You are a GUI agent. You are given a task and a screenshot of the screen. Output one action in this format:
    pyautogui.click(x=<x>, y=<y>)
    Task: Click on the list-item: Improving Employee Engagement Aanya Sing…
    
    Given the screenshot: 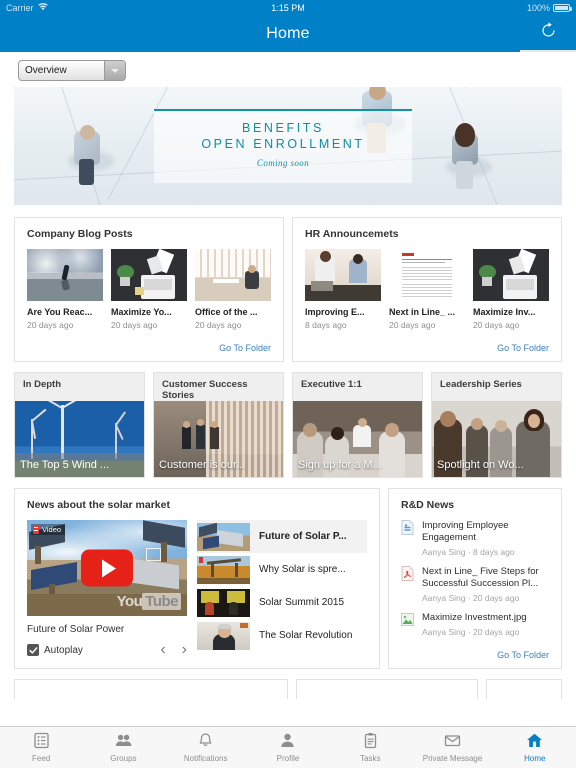 What is the action you would take?
    pyautogui.click(x=475, y=538)
    